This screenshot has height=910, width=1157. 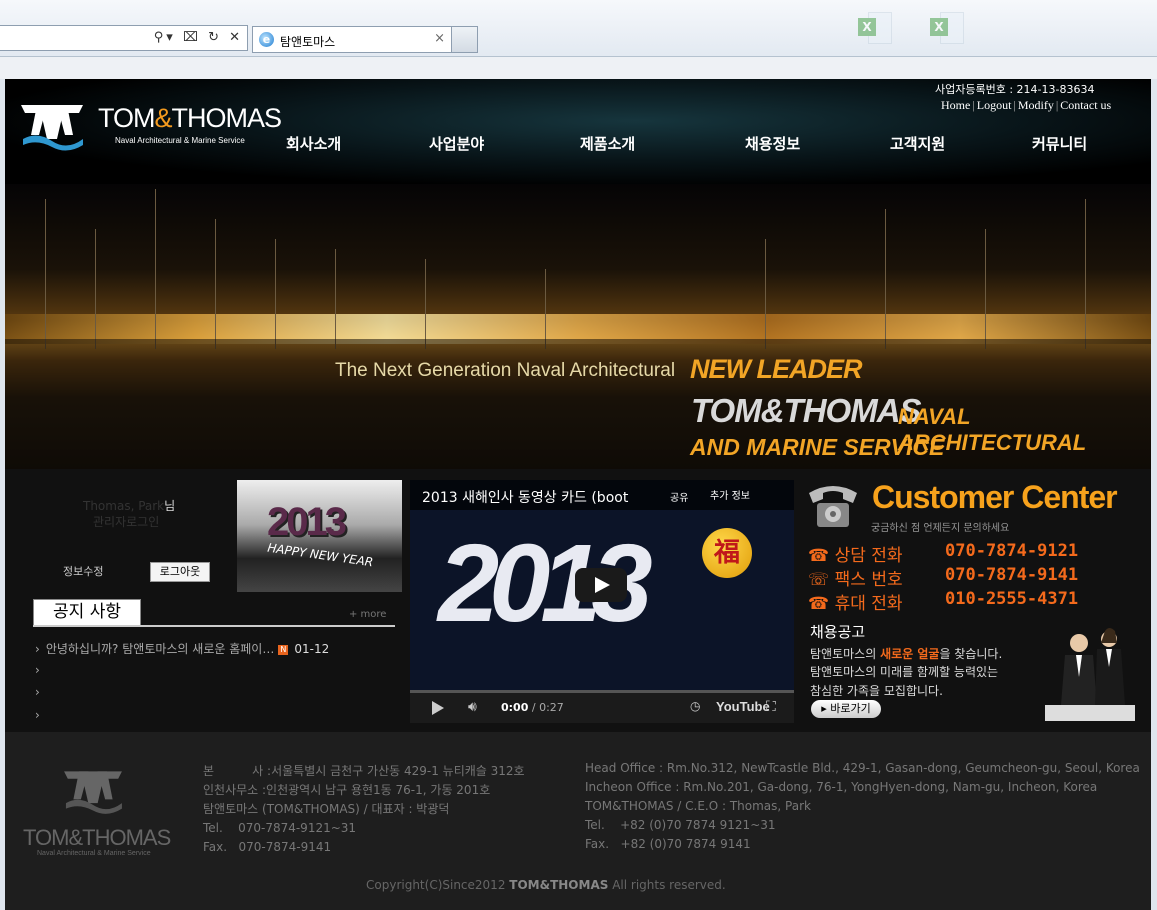 What do you see at coordinates (439, 38) in the screenshot?
I see `tab-close-icon: ×` at bounding box center [439, 38].